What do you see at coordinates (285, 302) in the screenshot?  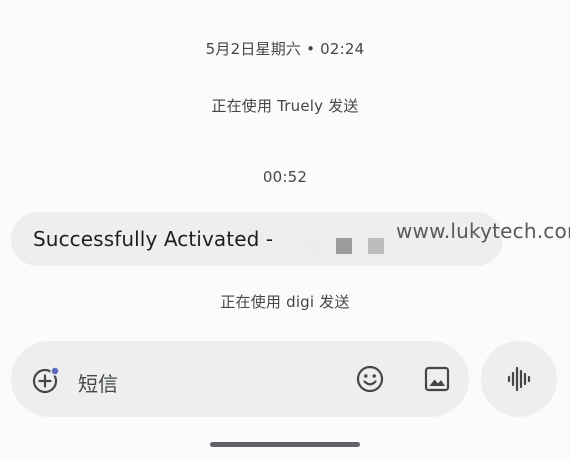 I see `sim-info-label: 正在使用 digi 发送` at bounding box center [285, 302].